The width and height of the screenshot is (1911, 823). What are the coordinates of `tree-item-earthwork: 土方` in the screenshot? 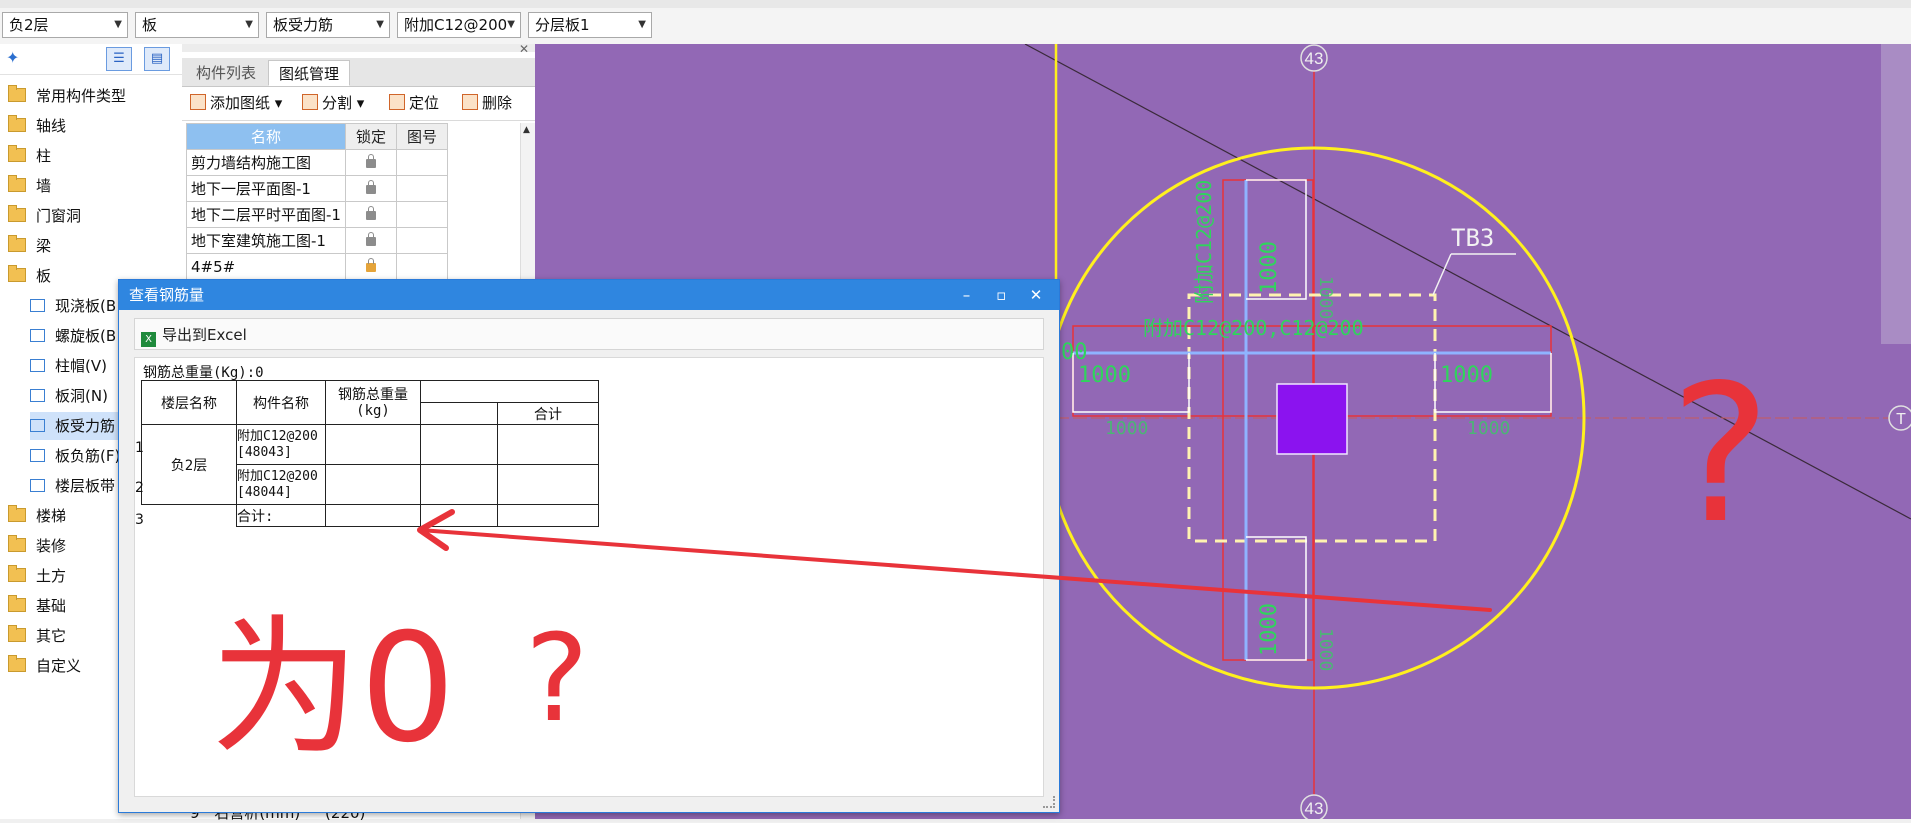 It's located at (37, 576).